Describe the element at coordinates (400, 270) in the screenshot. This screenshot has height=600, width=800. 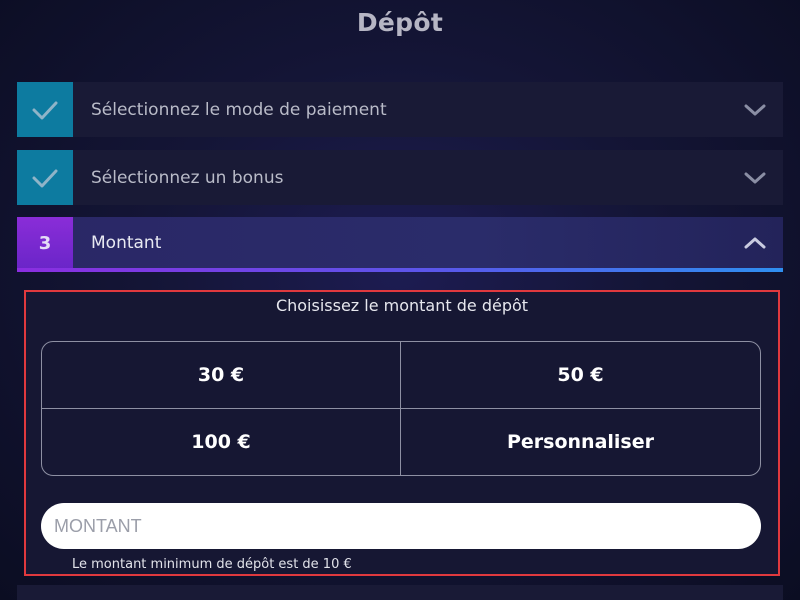
I see `active-step-underline` at that location.